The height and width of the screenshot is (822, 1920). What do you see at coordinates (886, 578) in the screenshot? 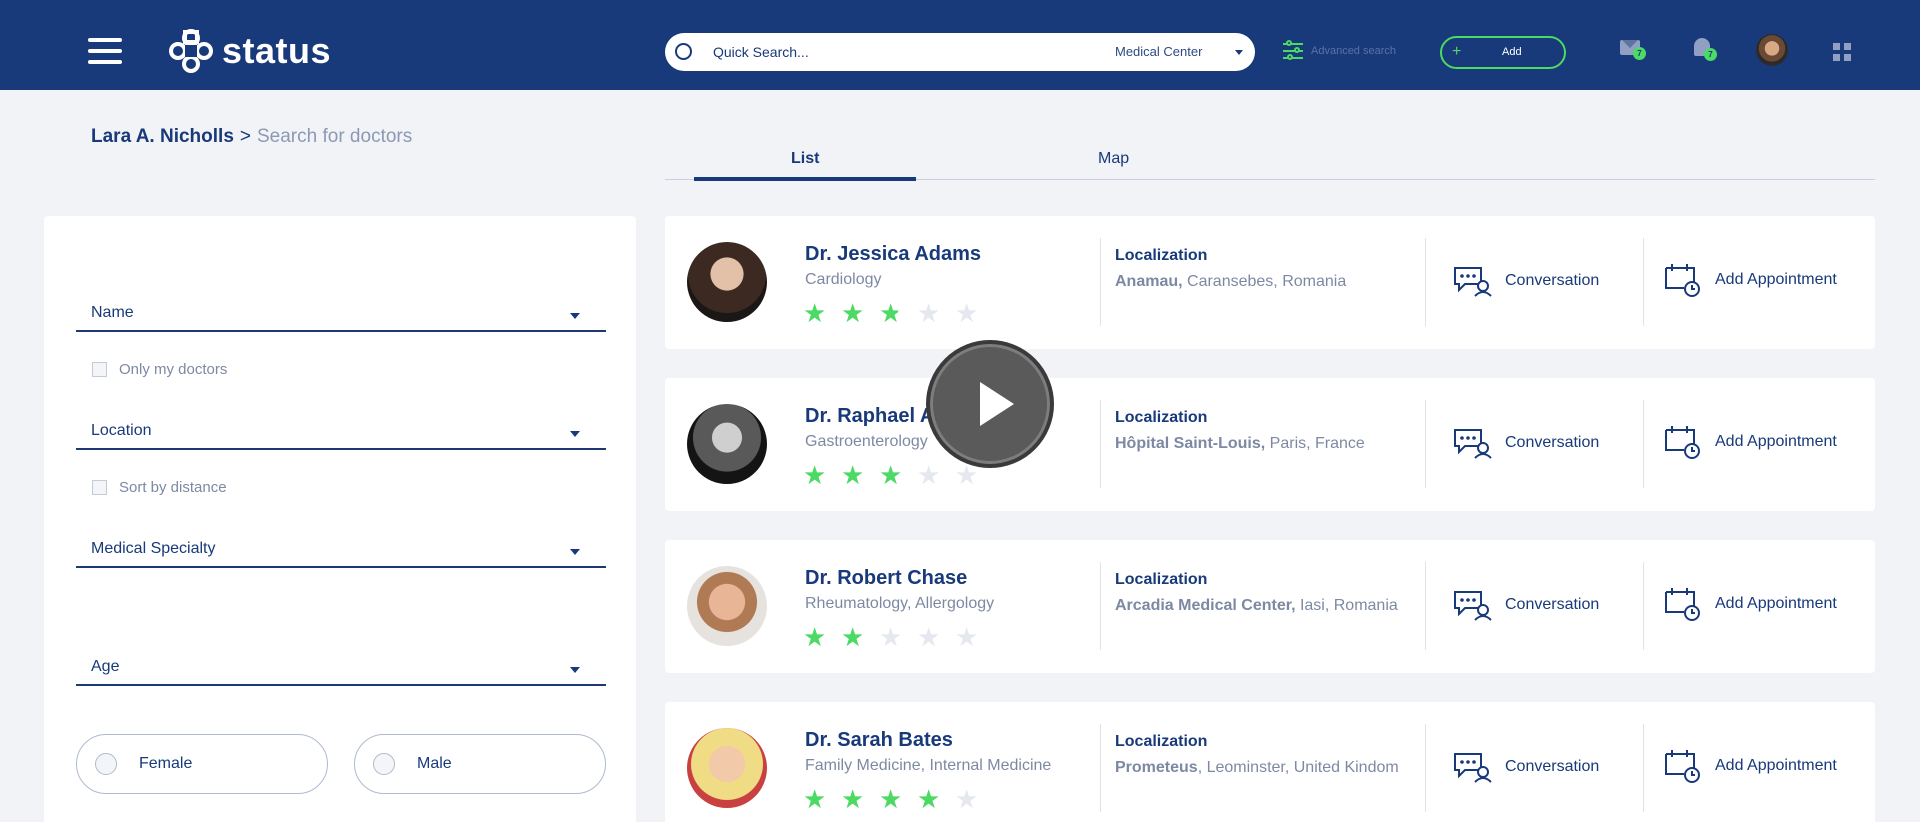
I see `doctor-name: Dr. Robert Chase` at bounding box center [886, 578].